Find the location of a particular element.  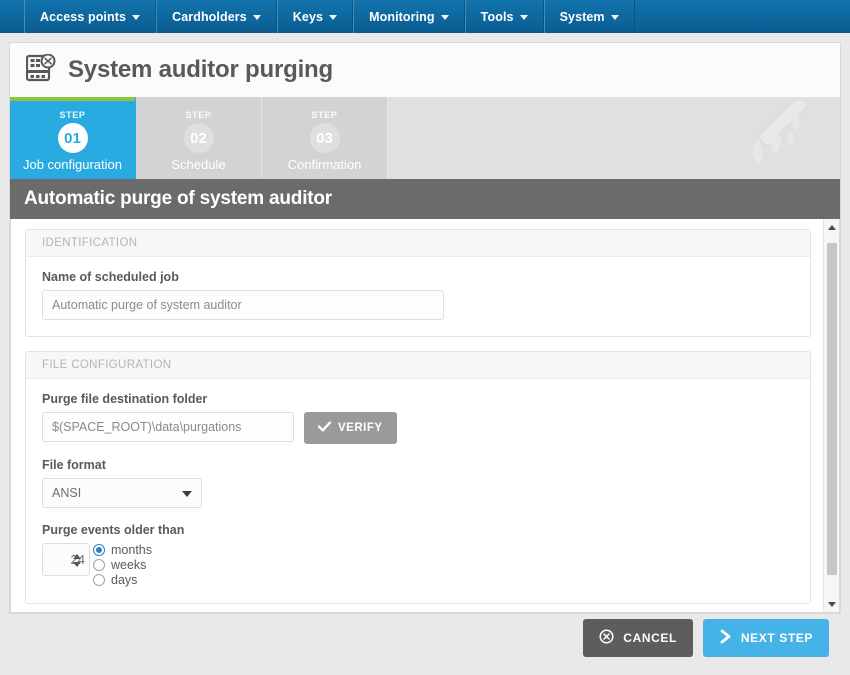

server-purge-icon is located at coordinates (40, 70).